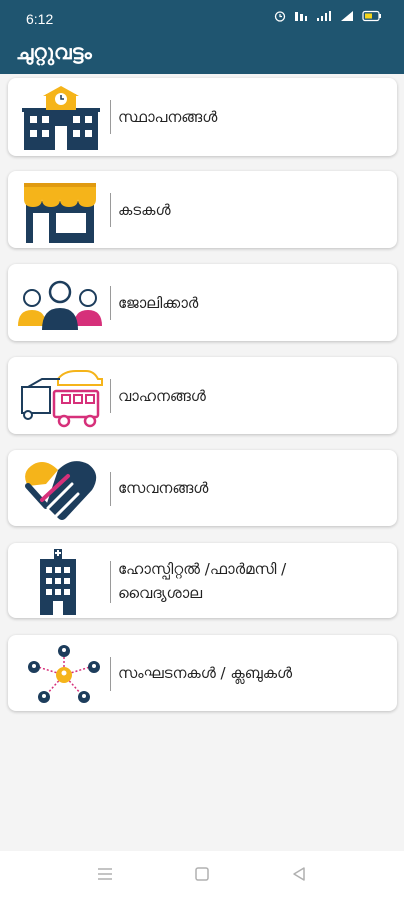 This screenshot has height=900, width=404. Describe the element at coordinates (299, 874) in the screenshot. I see `back-nav-icon` at that location.